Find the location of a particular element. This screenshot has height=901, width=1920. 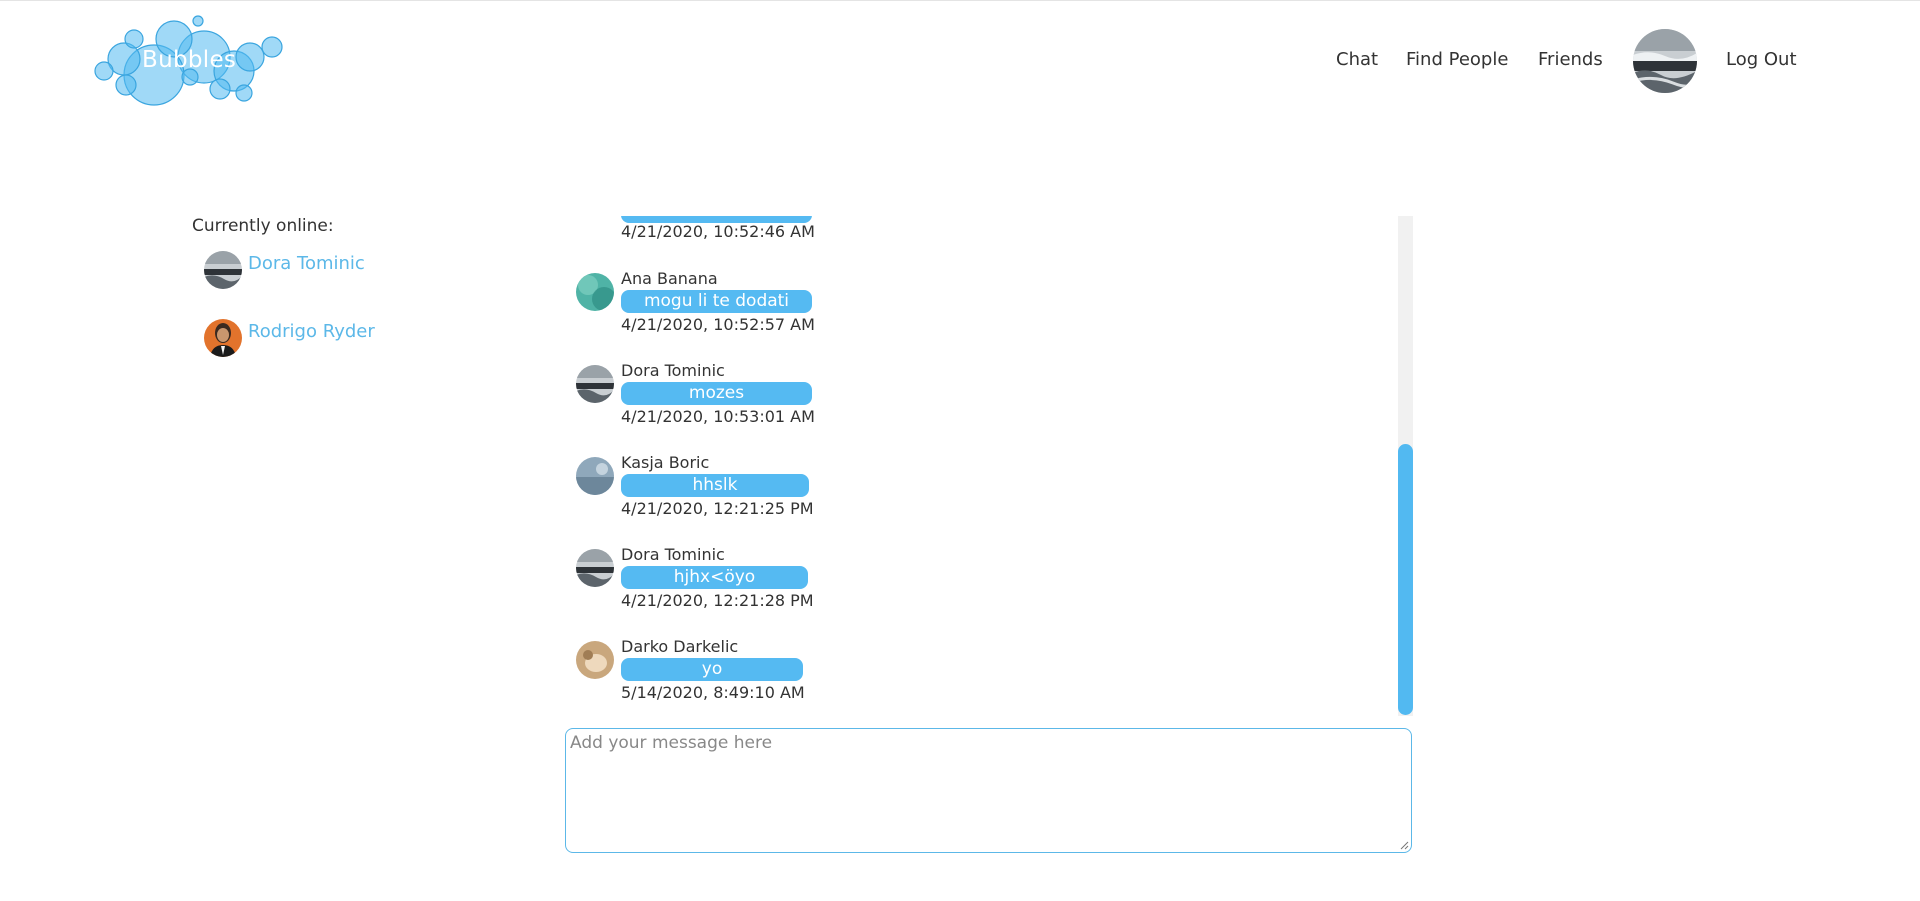

online-user-name: Rodrigo Ryder is located at coordinates (311, 331).